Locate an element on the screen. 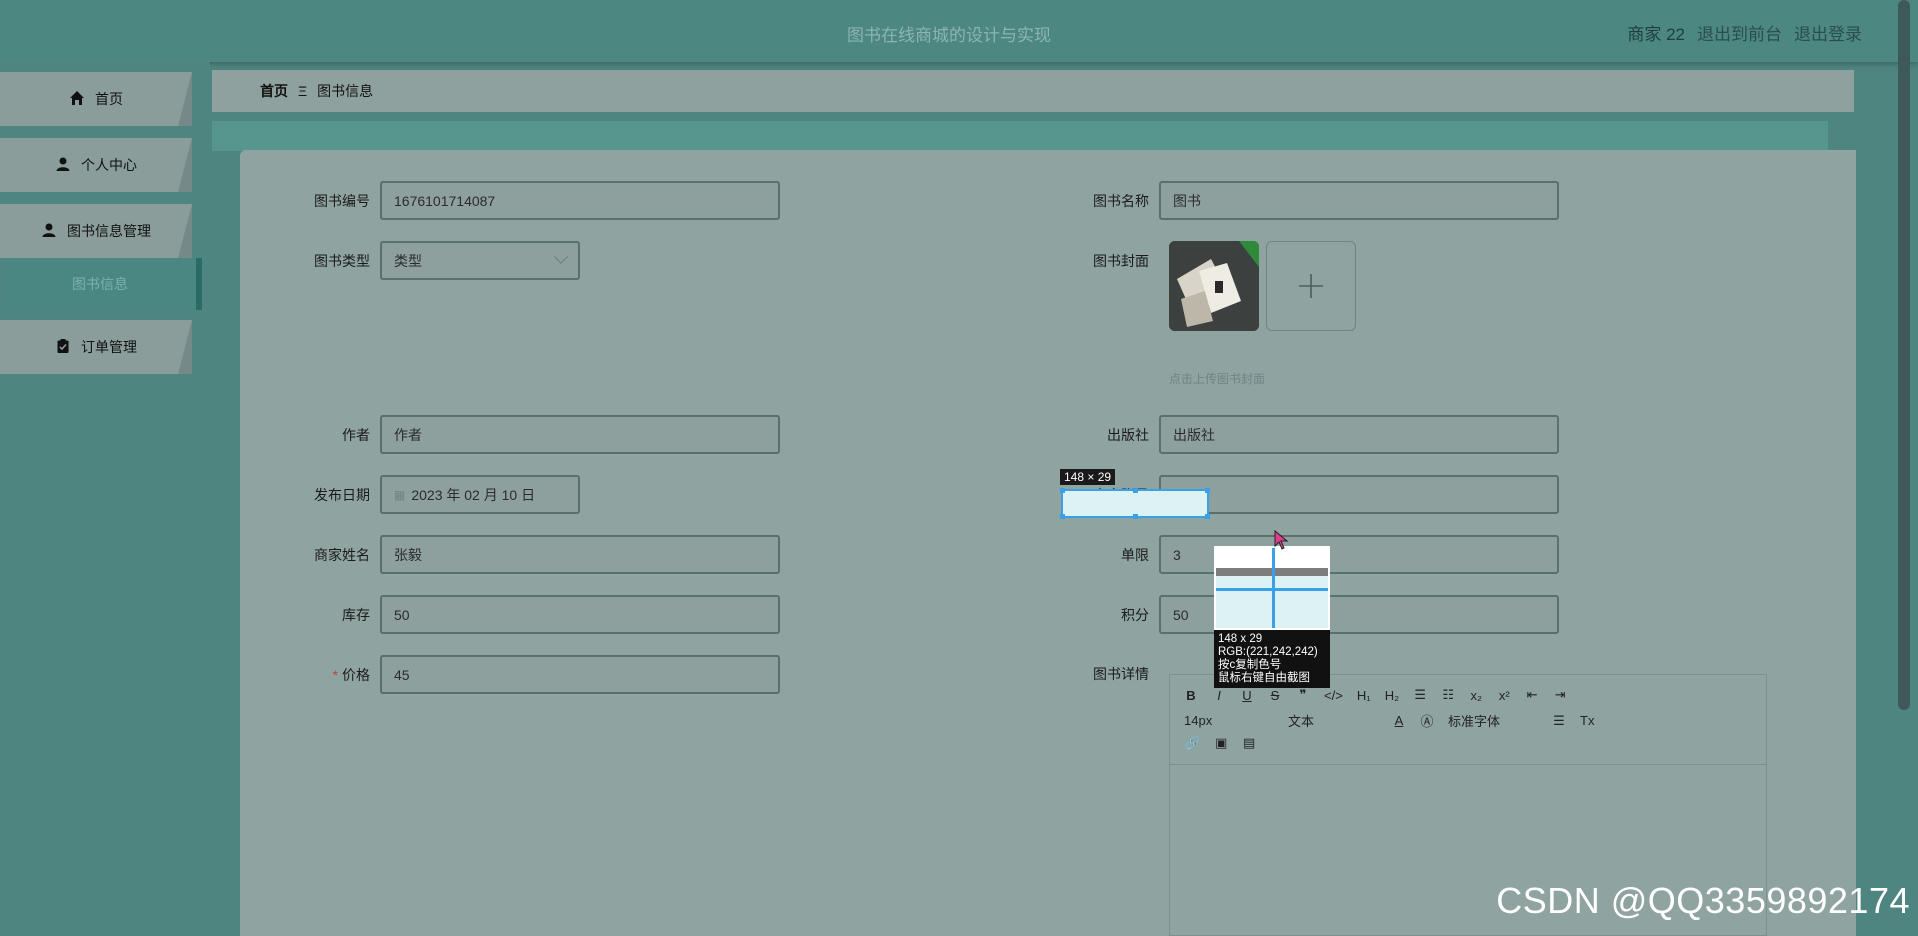  field-publisher: 出版社 出版社 is located at coordinates (1319, 434).